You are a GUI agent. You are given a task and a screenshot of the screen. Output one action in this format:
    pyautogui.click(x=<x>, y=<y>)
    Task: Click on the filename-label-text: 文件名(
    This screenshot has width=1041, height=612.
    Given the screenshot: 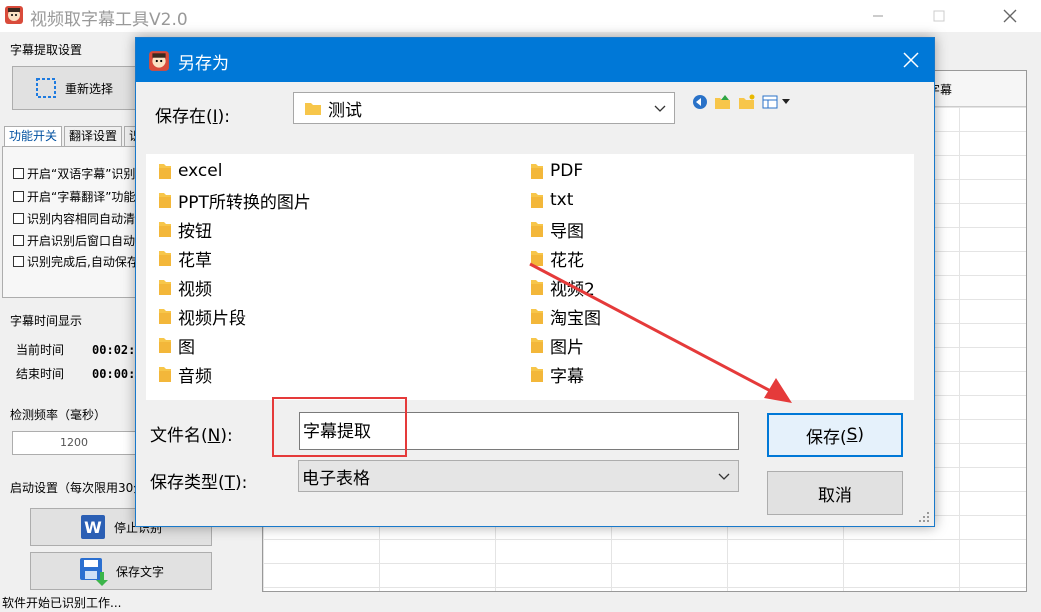 What is the action you would take?
    pyautogui.click(x=179, y=436)
    